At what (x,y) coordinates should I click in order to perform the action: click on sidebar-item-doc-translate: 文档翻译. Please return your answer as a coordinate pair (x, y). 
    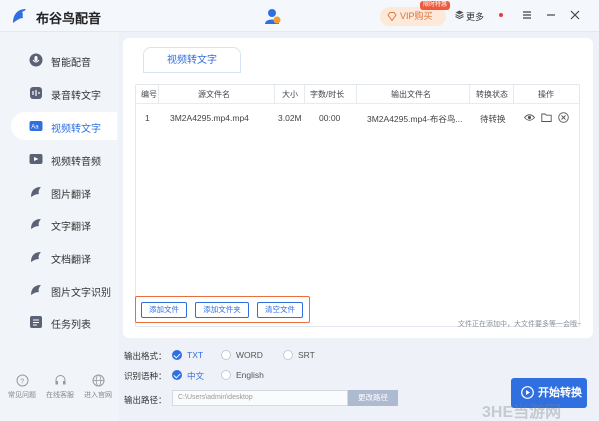
    Looking at the image, I should click on (64, 257).